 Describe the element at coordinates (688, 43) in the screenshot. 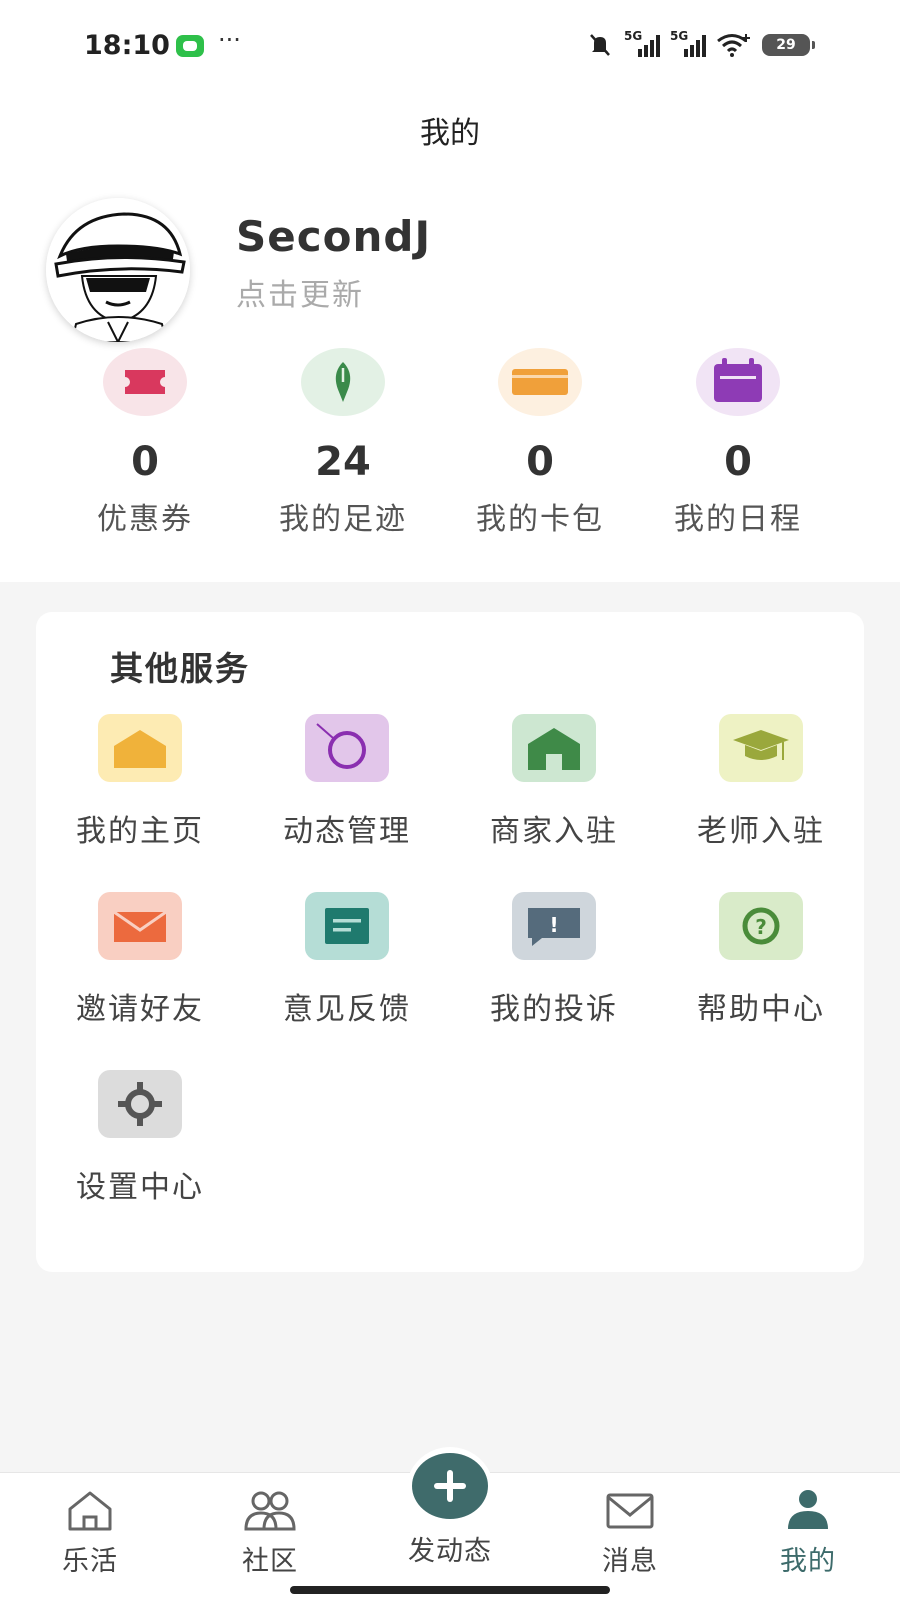

I see `signal-2-icon: 5G` at that location.